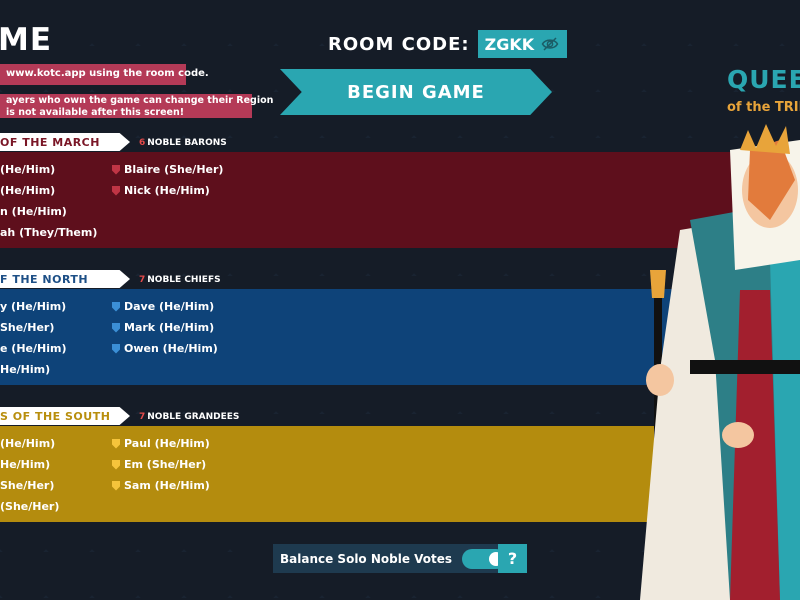  What do you see at coordinates (193, 417) in the screenshot?
I see `noble-label: NOBLE GRANDEES` at bounding box center [193, 417].